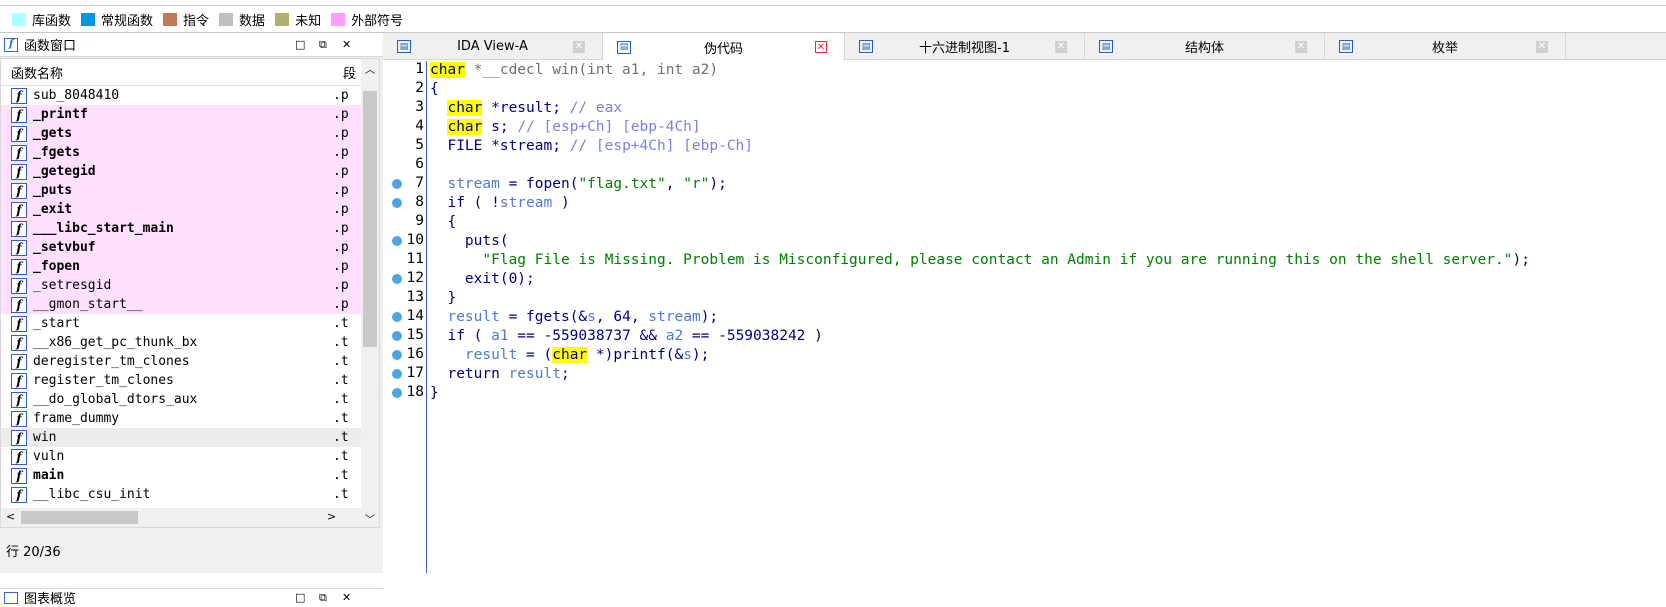 The image size is (1666, 607). What do you see at coordinates (182, 517) in the screenshot?
I see `horizontal-scrollbar: < >` at bounding box center [182, 517].